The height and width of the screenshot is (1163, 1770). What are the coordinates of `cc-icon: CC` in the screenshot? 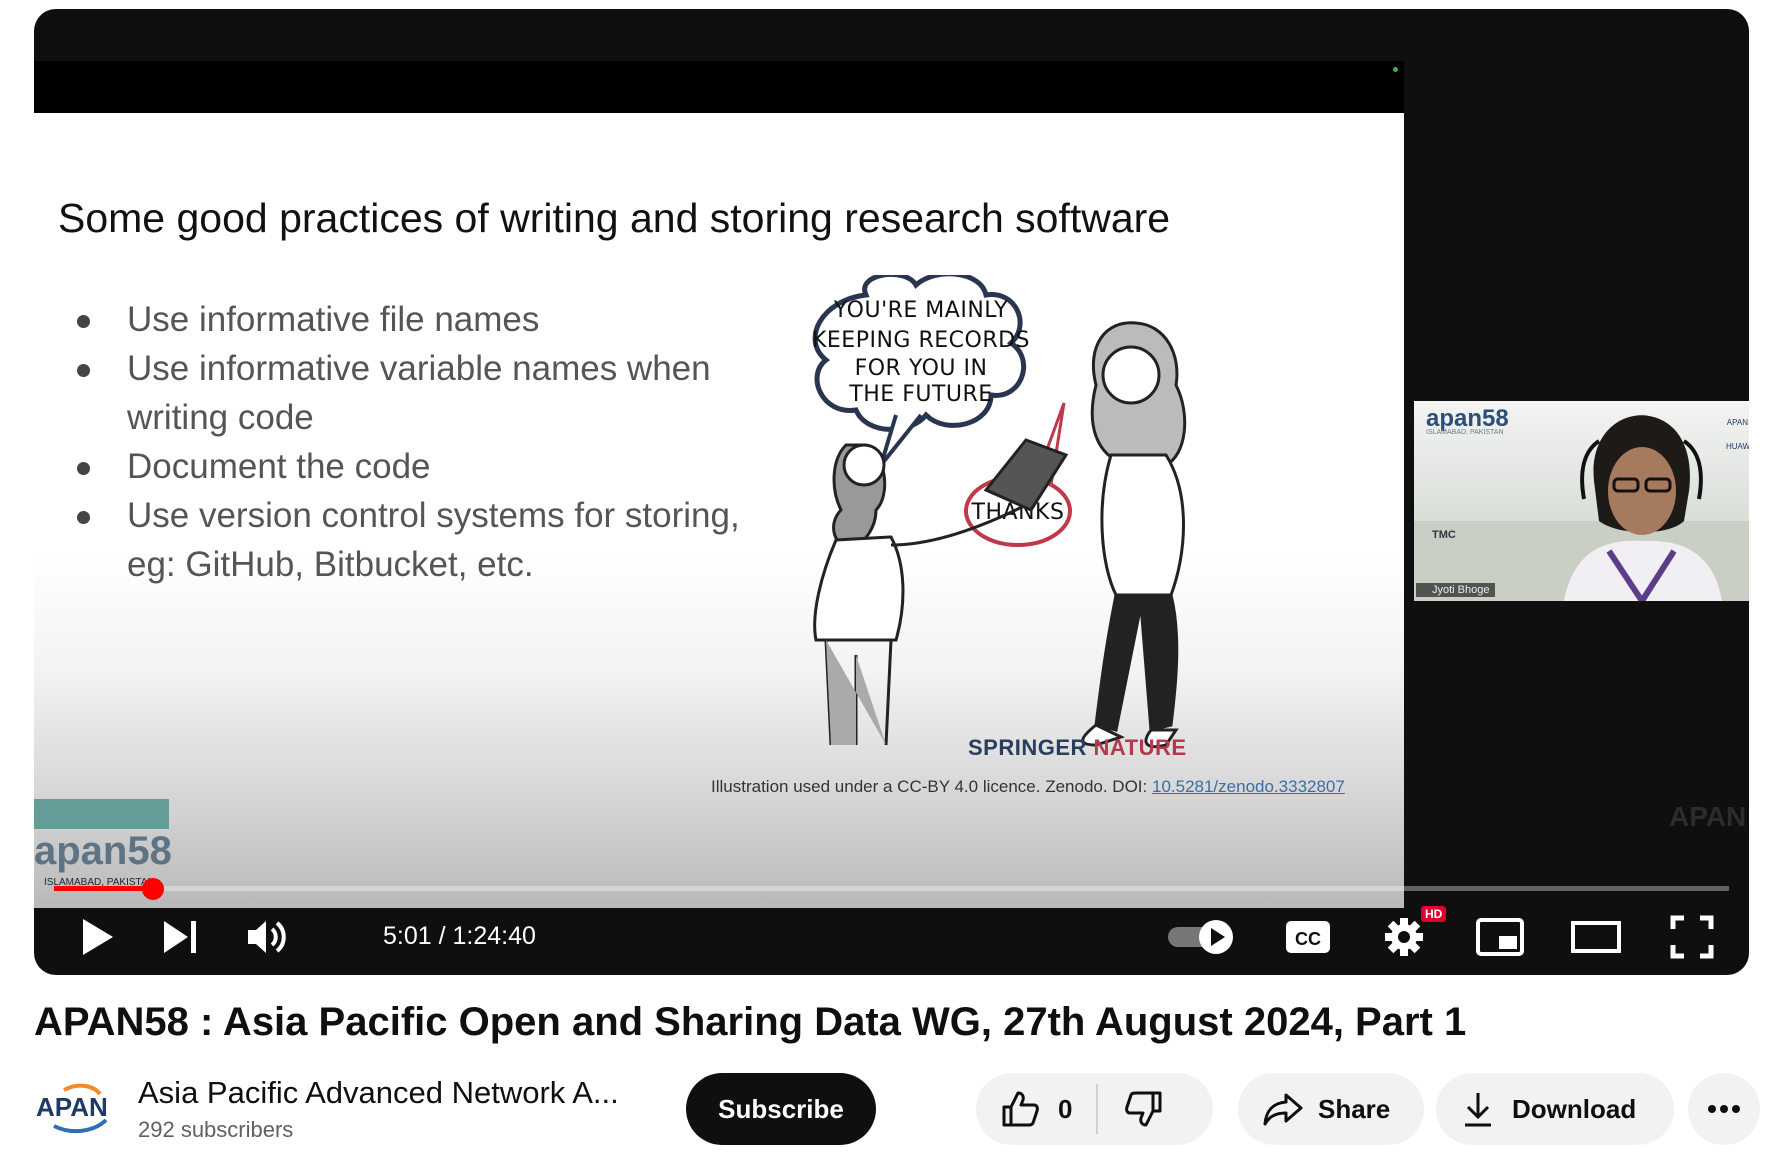 It's located at (1308, 937).